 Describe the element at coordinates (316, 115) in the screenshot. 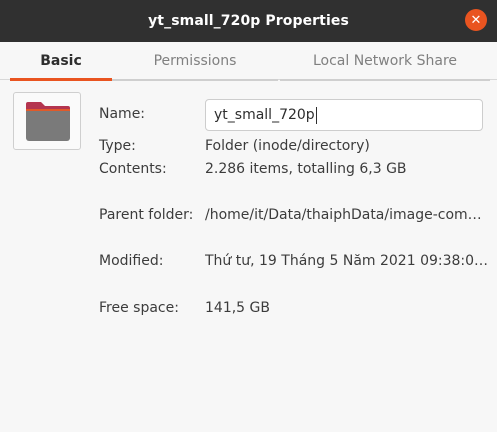

I see `text-caret` at that location.